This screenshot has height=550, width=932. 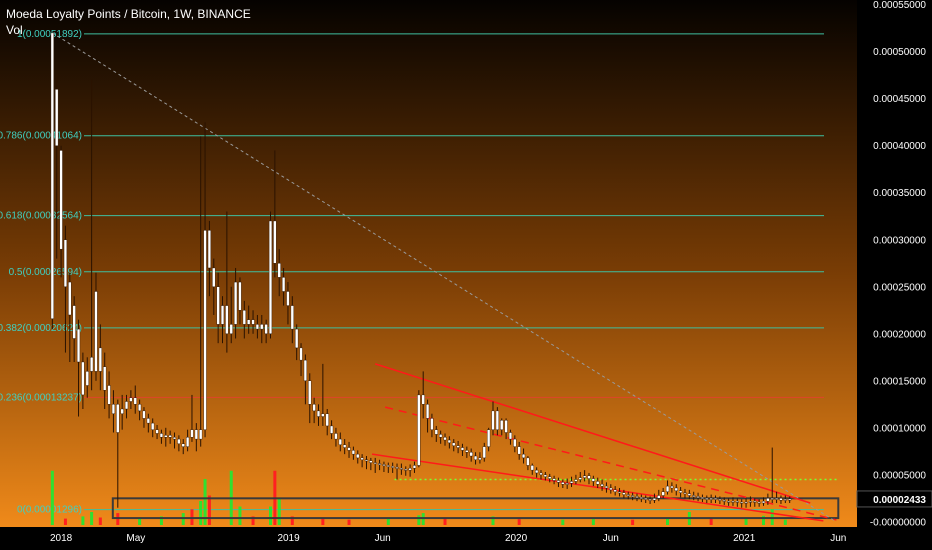 I want to click on volume-label: Vol, so click(x=14, y=30).